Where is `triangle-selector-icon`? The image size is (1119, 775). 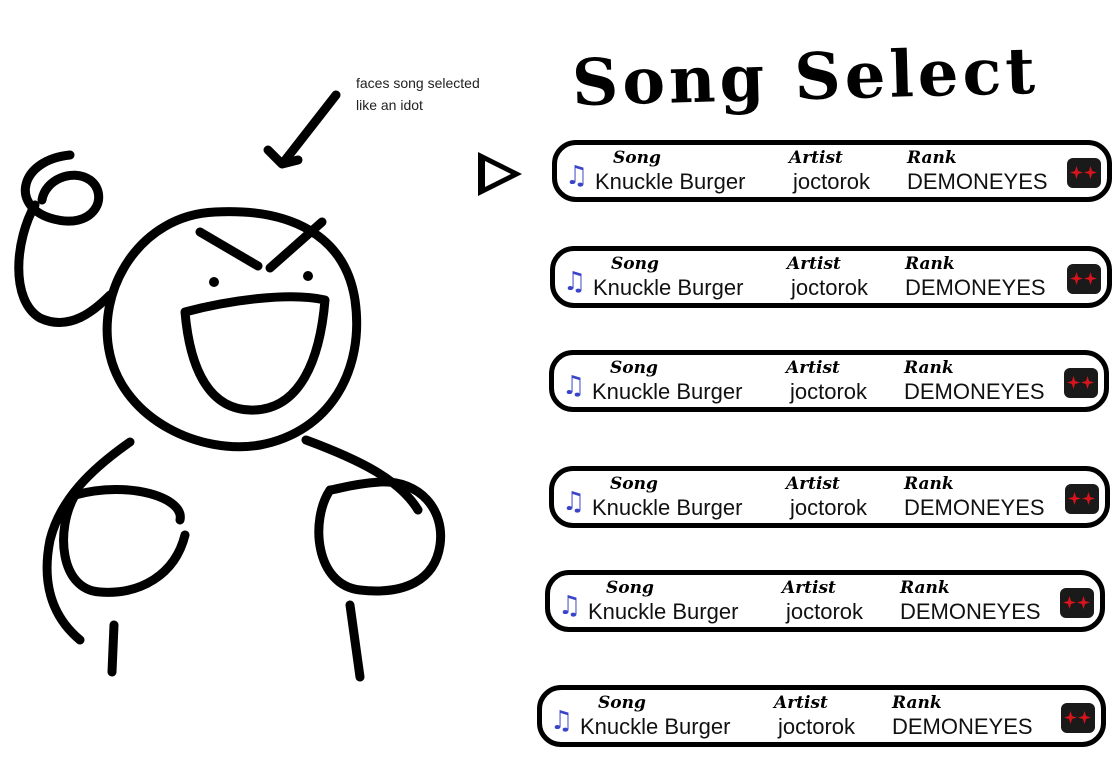 triangle-selector-icon is located at coordinates (500, 174).